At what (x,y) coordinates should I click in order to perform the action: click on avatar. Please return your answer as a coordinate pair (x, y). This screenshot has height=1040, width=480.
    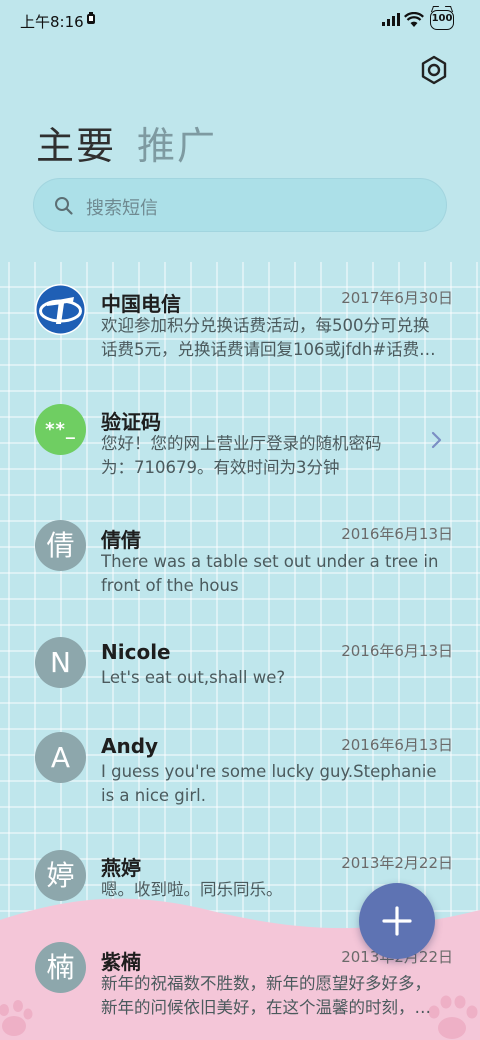
    Looking at the image, I should click on (60, 309).